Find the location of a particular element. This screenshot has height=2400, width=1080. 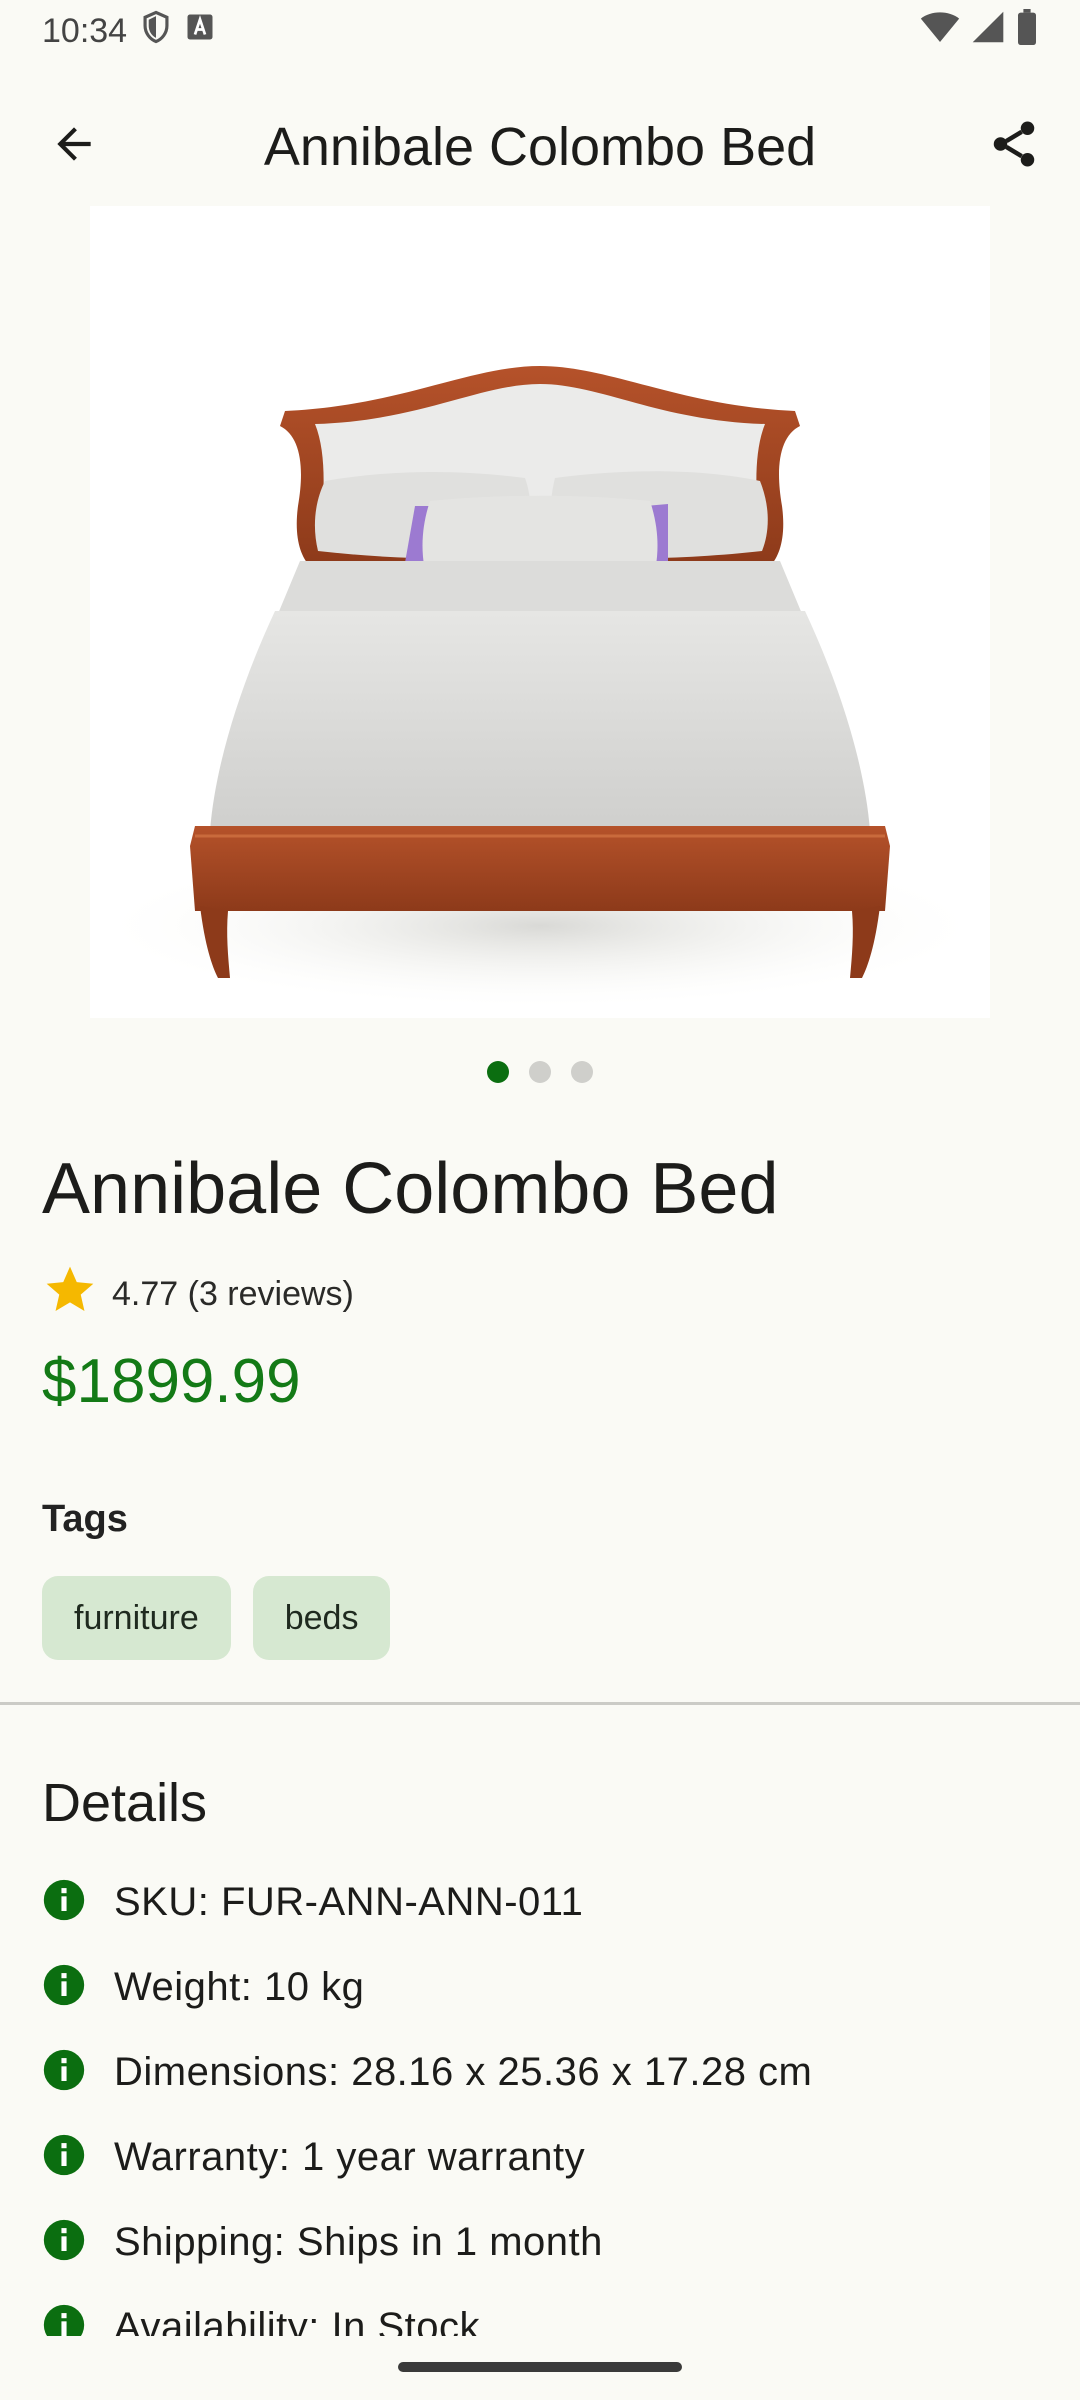

product-price: $1899.99 is located at coordinates (171, 1381).